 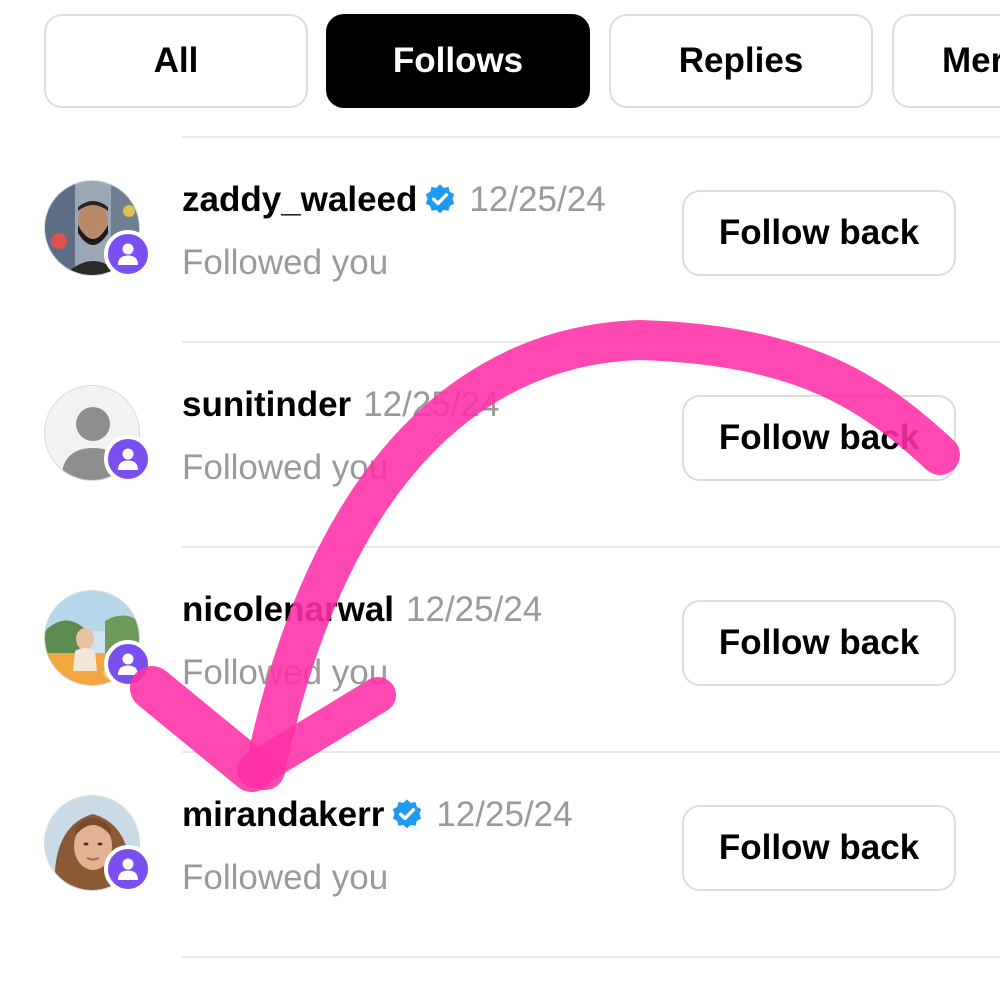 I want to click on username: sunitinder, so click(x=266, y=405).